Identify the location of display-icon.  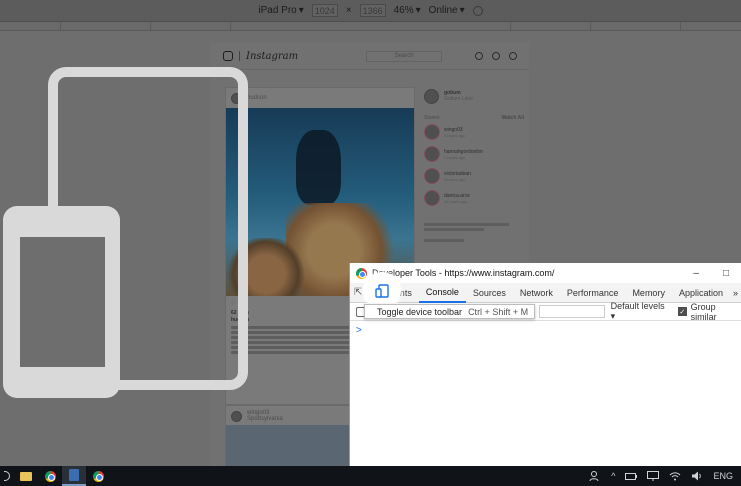
(653, 476).